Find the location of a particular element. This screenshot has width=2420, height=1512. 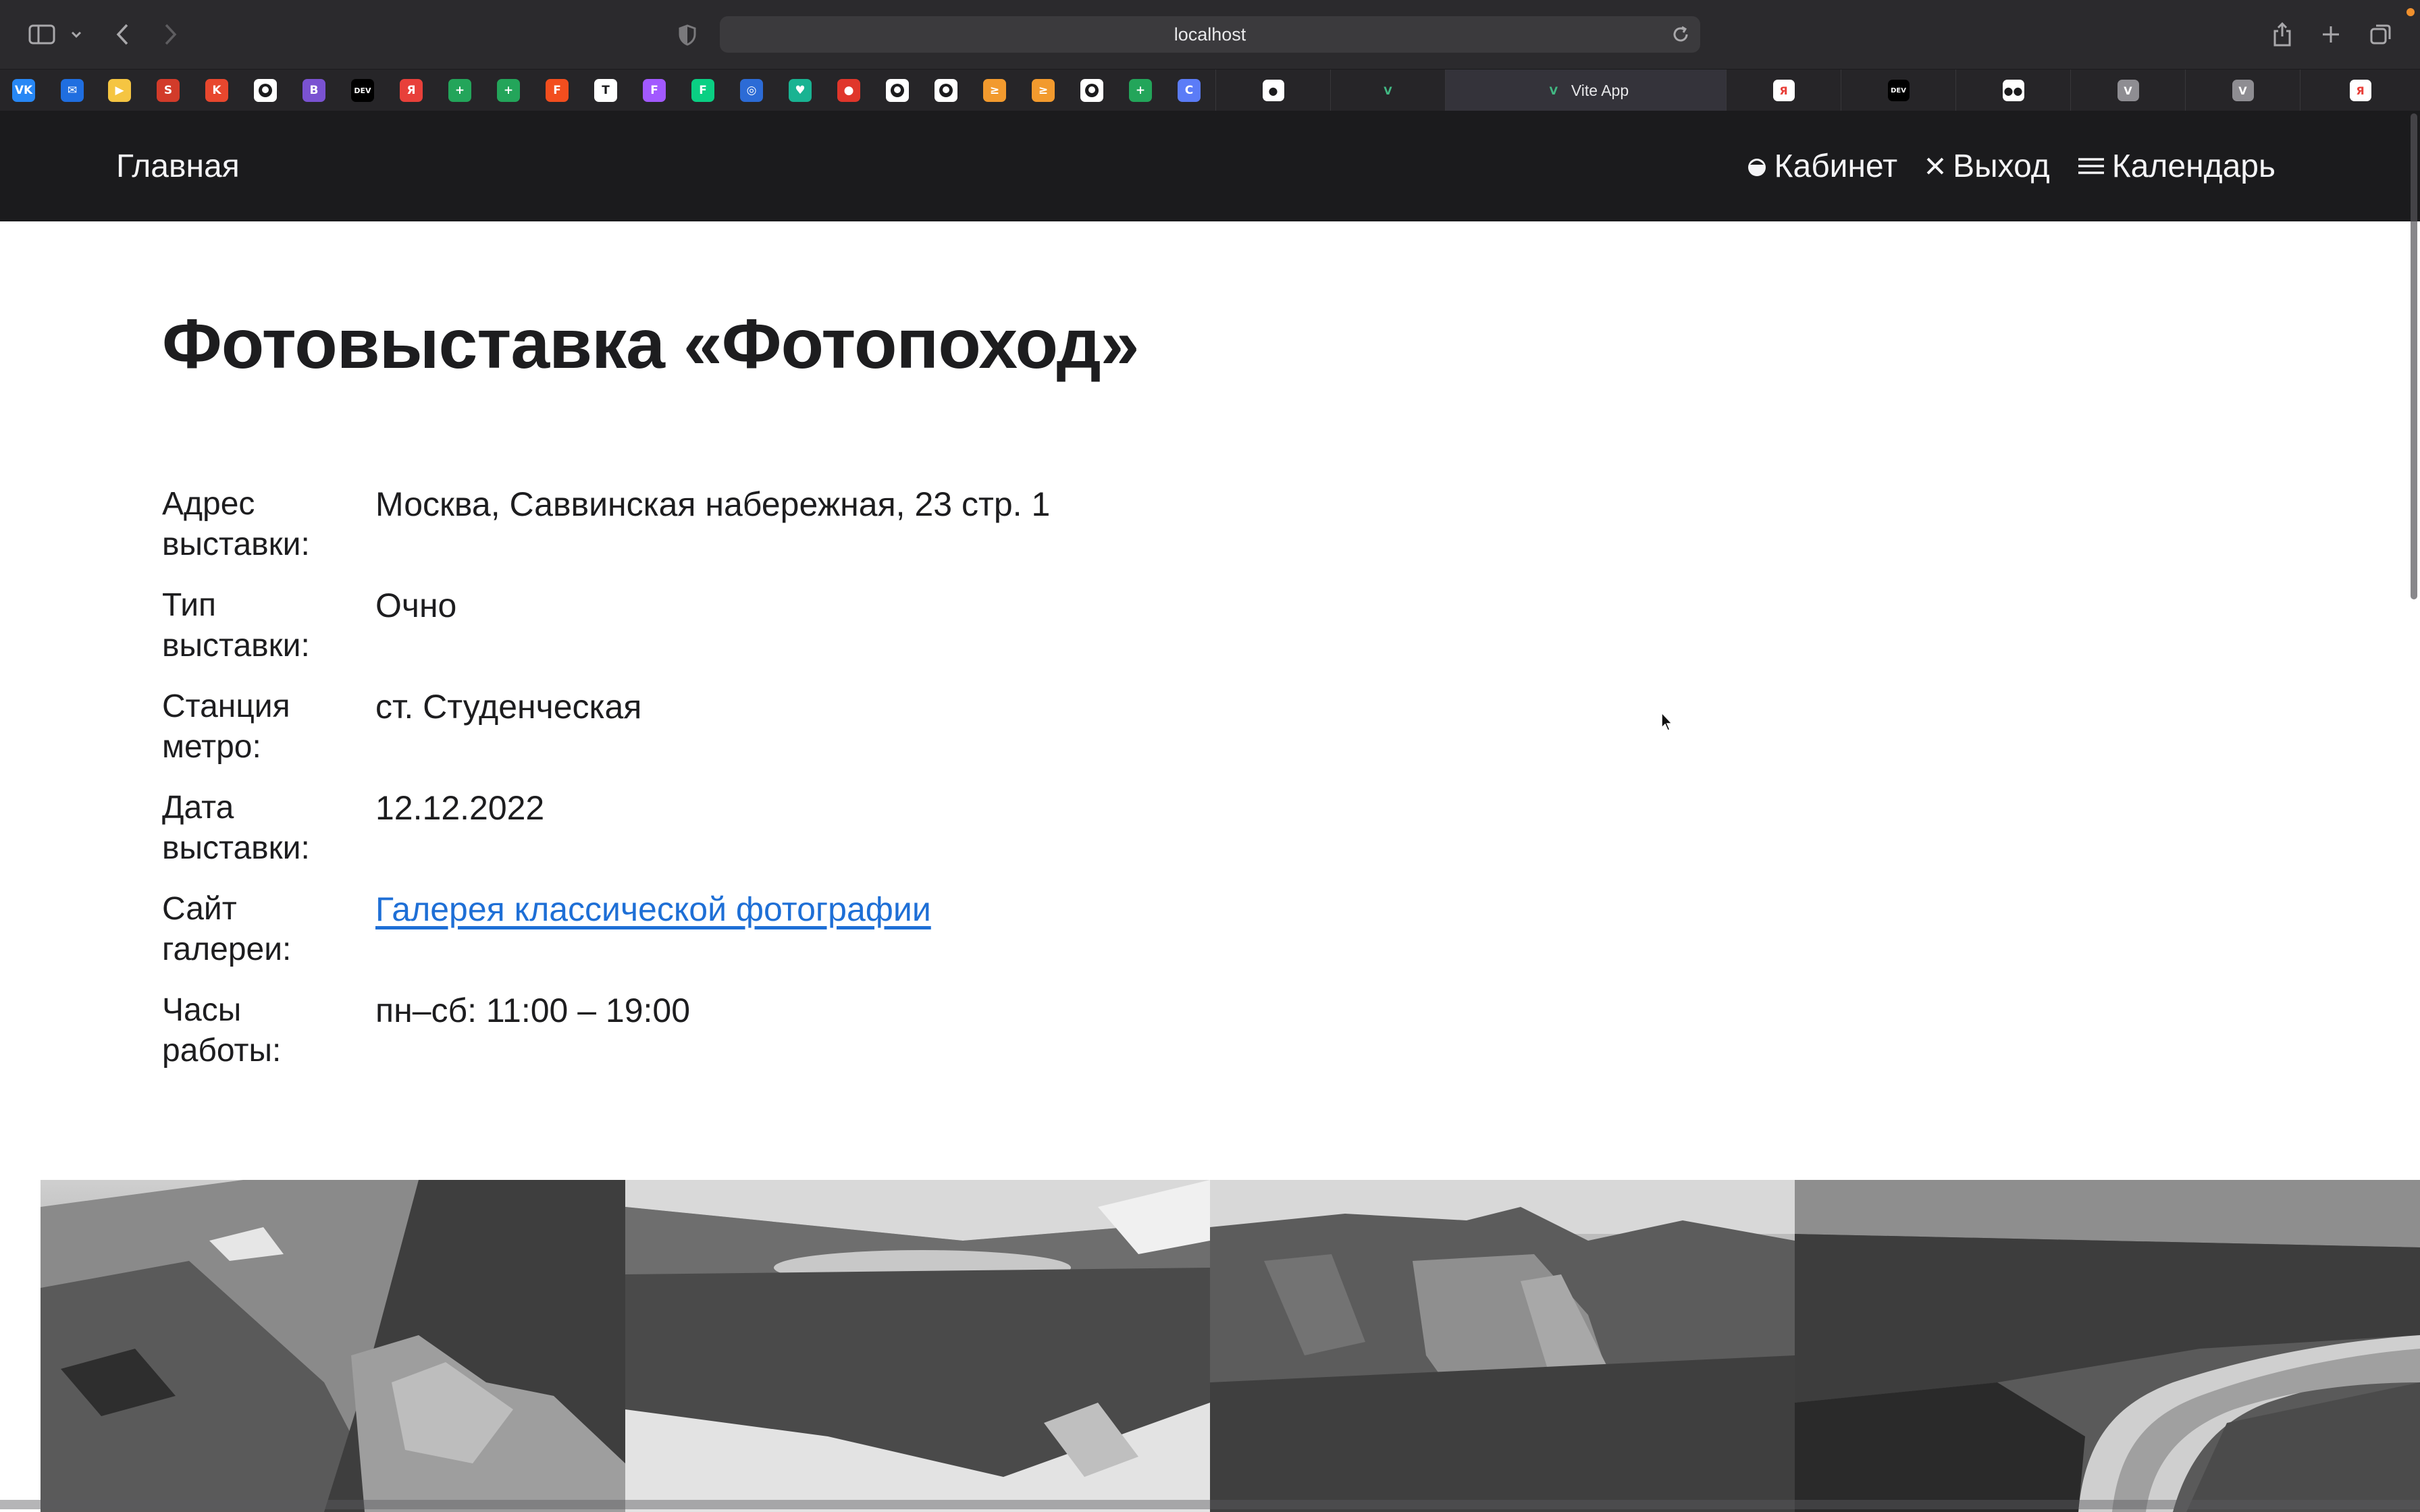

detail-label-line: Дата is located at coordinates (198, 808).